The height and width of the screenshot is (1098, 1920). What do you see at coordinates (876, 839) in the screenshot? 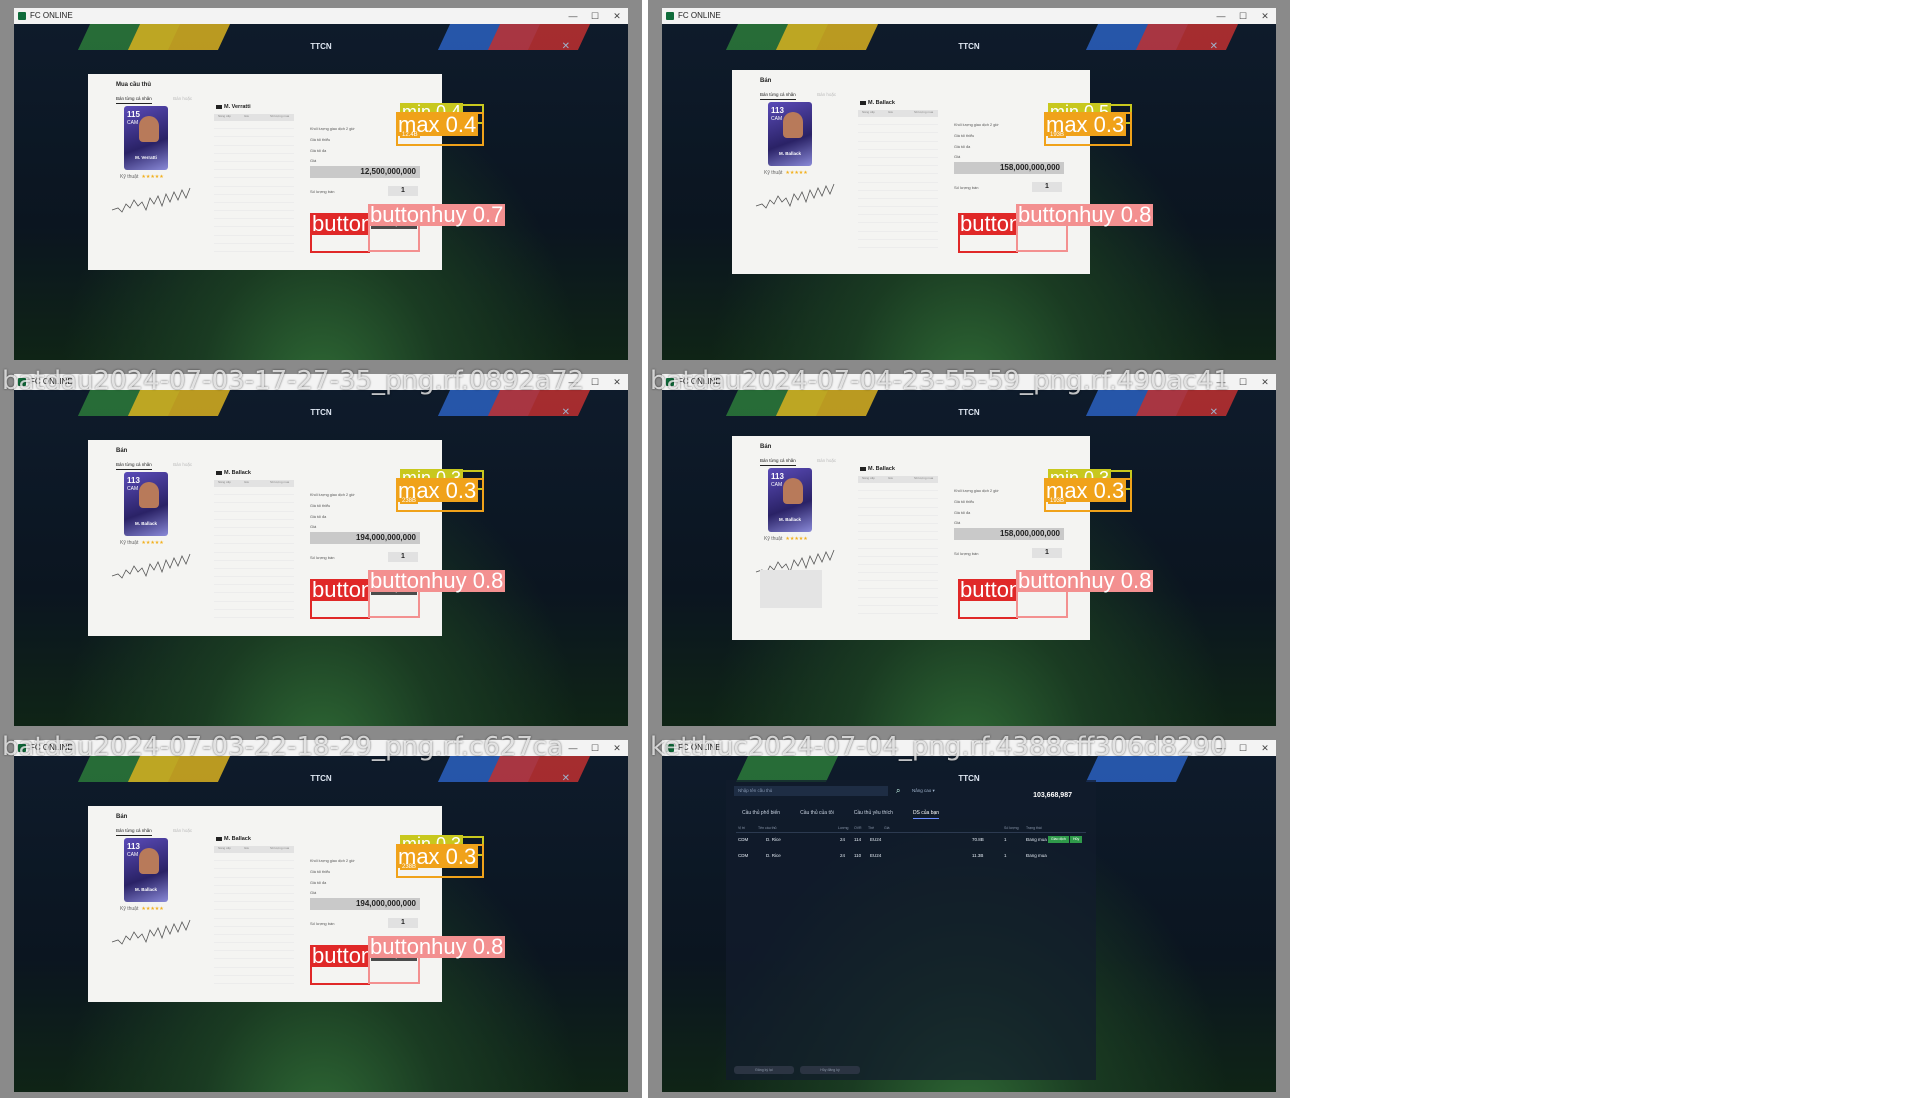
I see `cell-season: EU24` at bounding box center [876, 839].